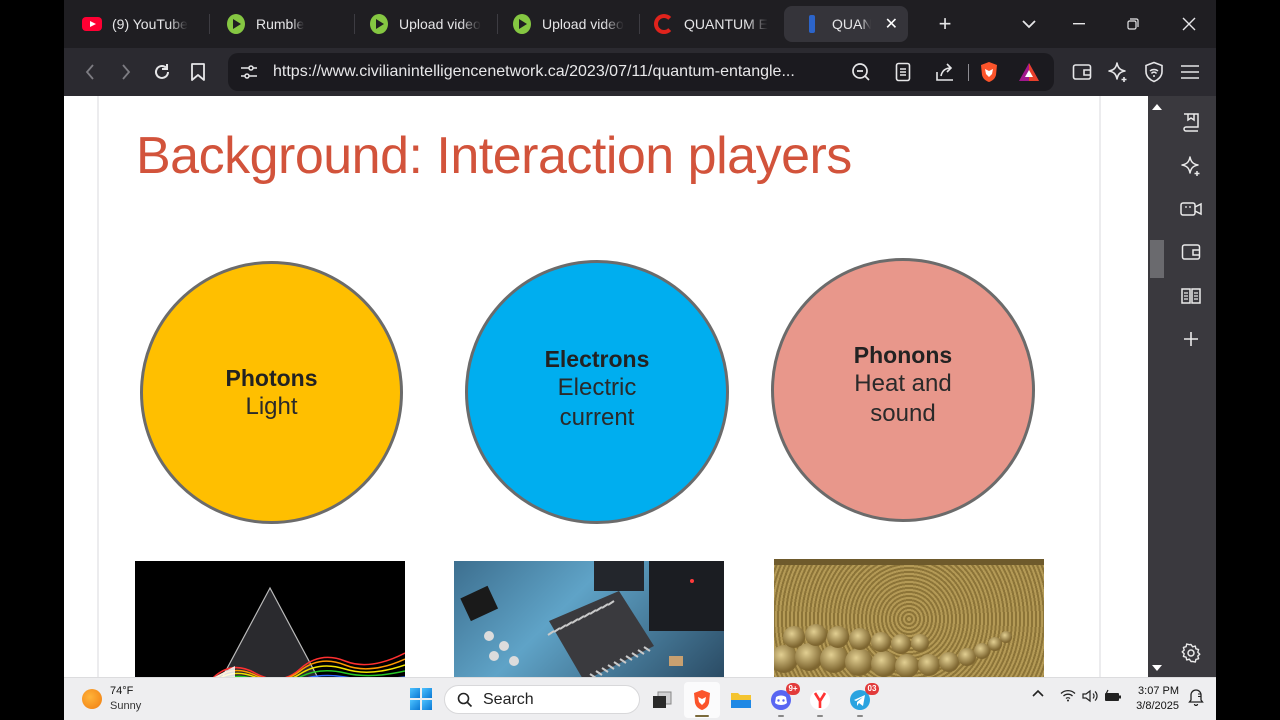  Describe the element at coordinates (741, 700) in the screenshot. I see `taskbar-app-file-explorer` at that location.